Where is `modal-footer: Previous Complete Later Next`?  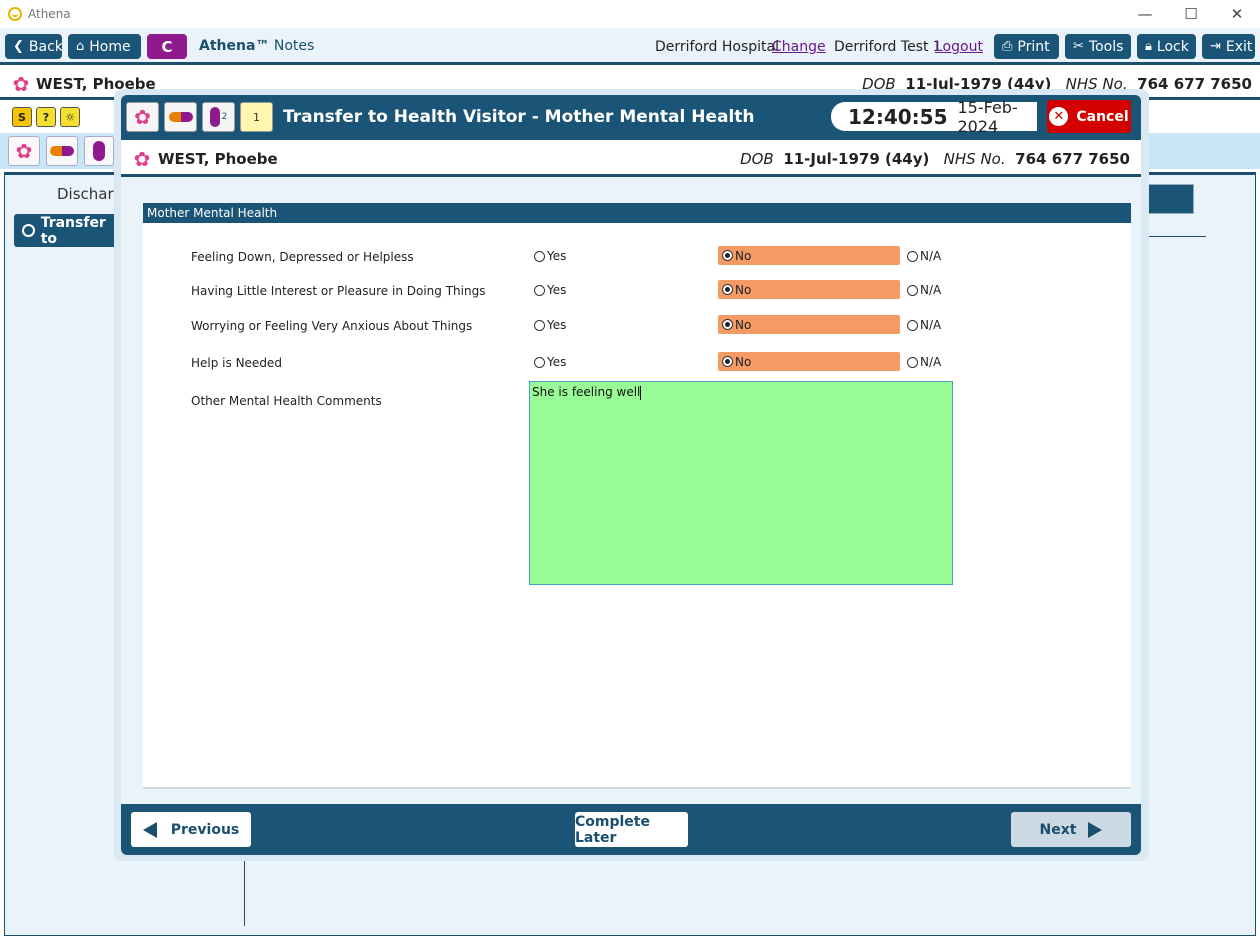
modal-footer: Previous Complete Later Next is located at coordinates (631, 829).